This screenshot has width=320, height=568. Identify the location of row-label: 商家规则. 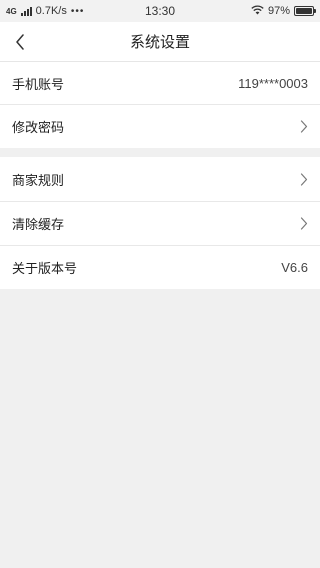
(38, 181).